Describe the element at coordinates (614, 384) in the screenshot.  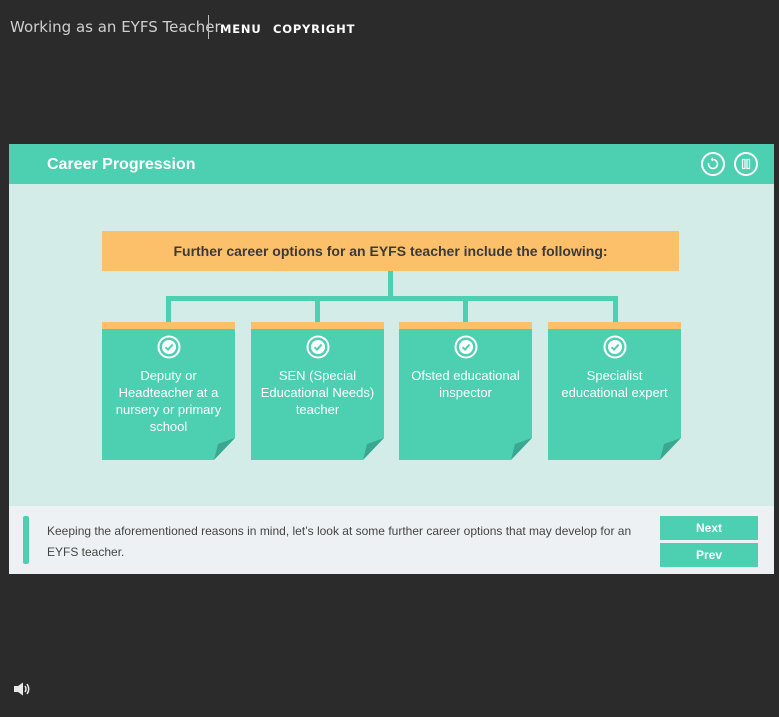
I see `career-card-label: Specialist educational expert` at that location.